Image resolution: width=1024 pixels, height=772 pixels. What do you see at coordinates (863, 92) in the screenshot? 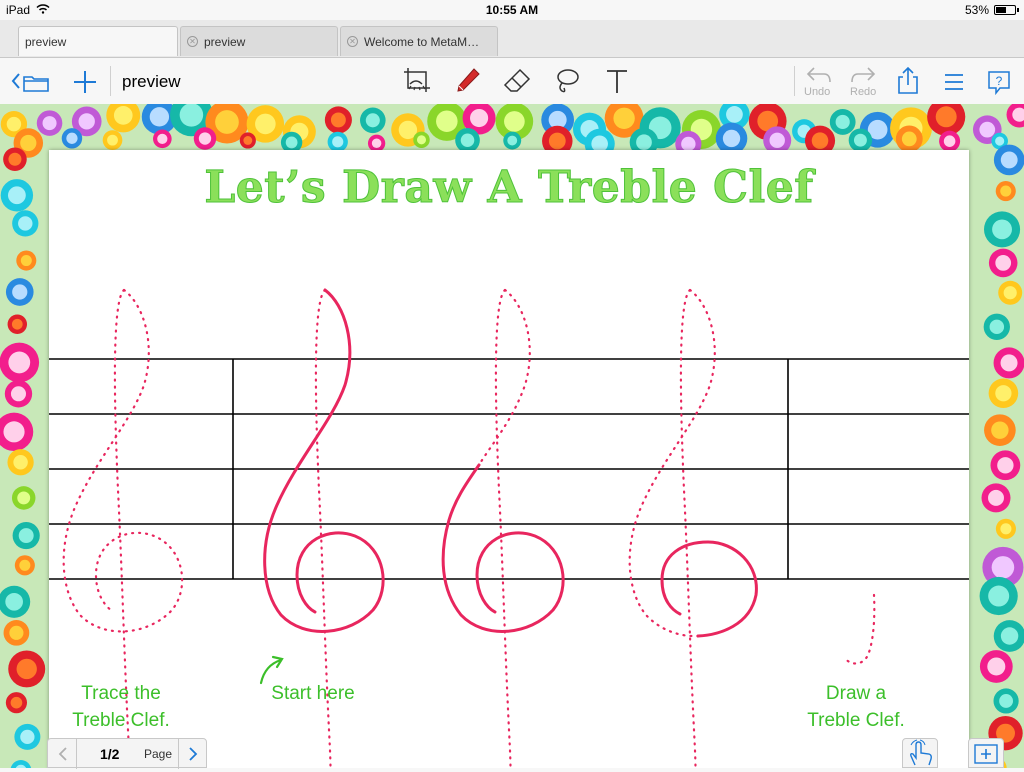
I see `redo-label: Redo` at bounding box center [863, 92].